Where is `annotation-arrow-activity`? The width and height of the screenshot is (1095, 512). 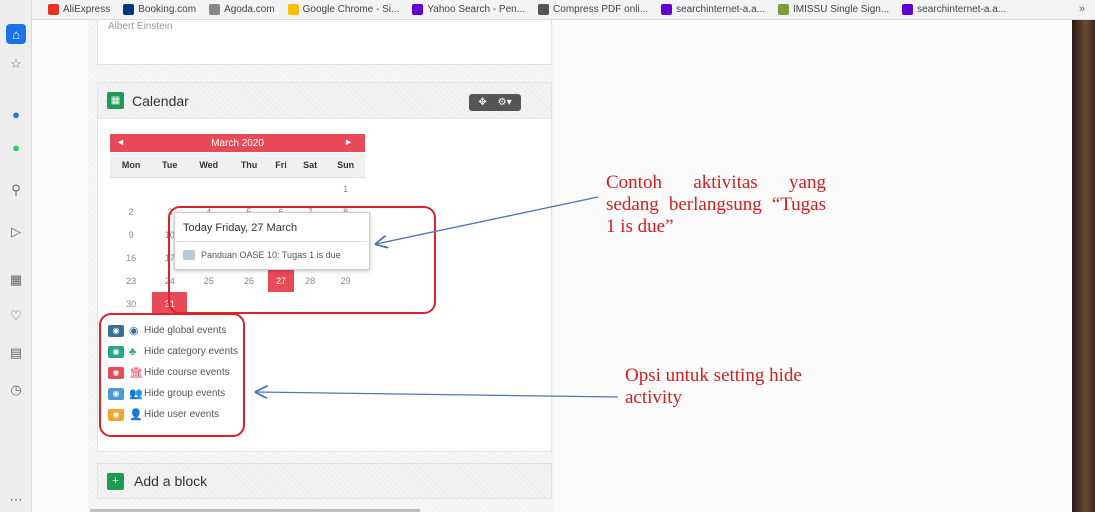
annotation-arrow-activity is located at coordinates (487, 220).